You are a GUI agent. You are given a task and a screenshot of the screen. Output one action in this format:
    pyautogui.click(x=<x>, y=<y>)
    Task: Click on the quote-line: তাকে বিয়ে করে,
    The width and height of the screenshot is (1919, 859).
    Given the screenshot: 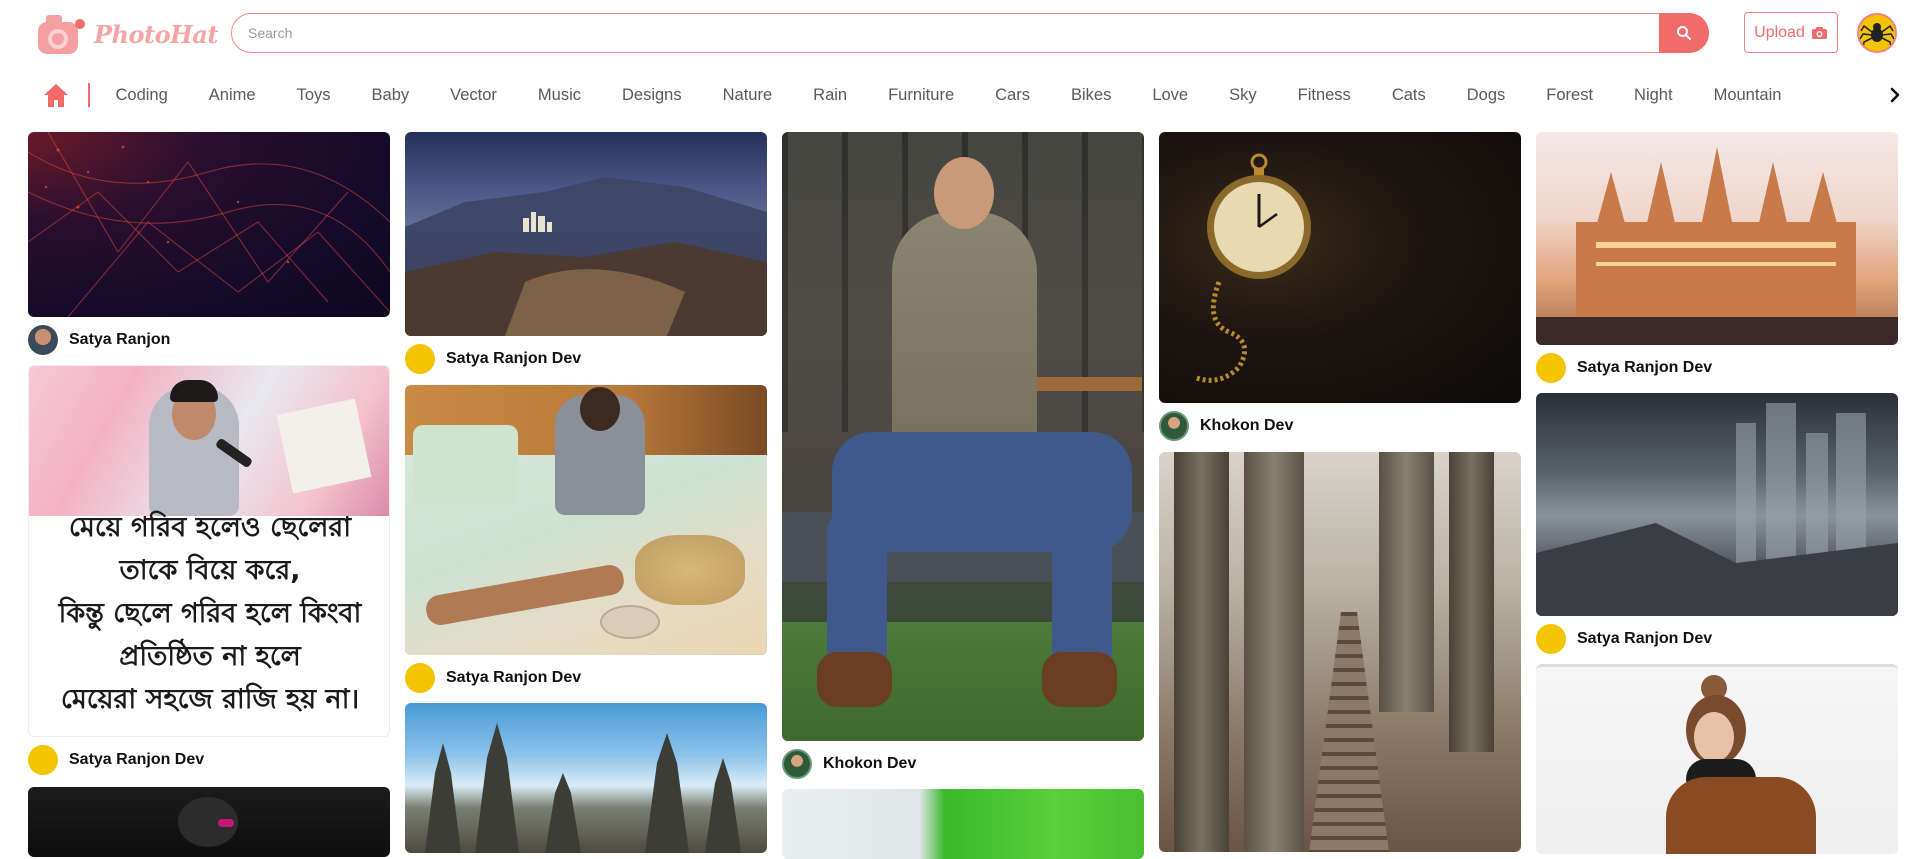 What is the action you would take?
    pyautogui.click(x=210, y=570)
    